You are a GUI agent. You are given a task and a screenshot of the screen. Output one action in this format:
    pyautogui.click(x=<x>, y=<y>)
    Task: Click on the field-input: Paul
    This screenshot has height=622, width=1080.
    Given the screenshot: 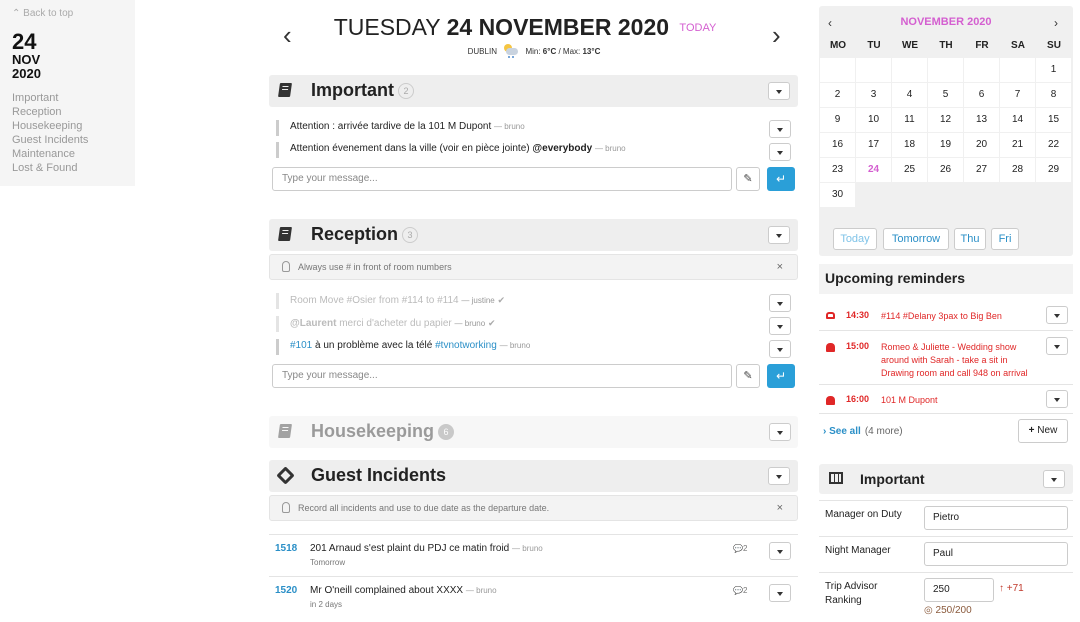 What is the action you would take?
    pyautogui.click(x=996, y=554)
    